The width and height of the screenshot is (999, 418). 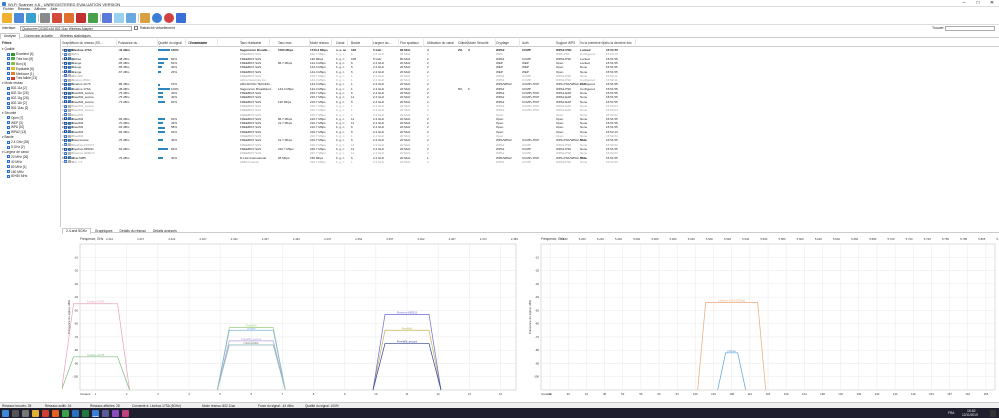 What do you see at coordinates (35, 413) in the screenshot?
I see `explorer-icon` at bounding box center [35, 413].